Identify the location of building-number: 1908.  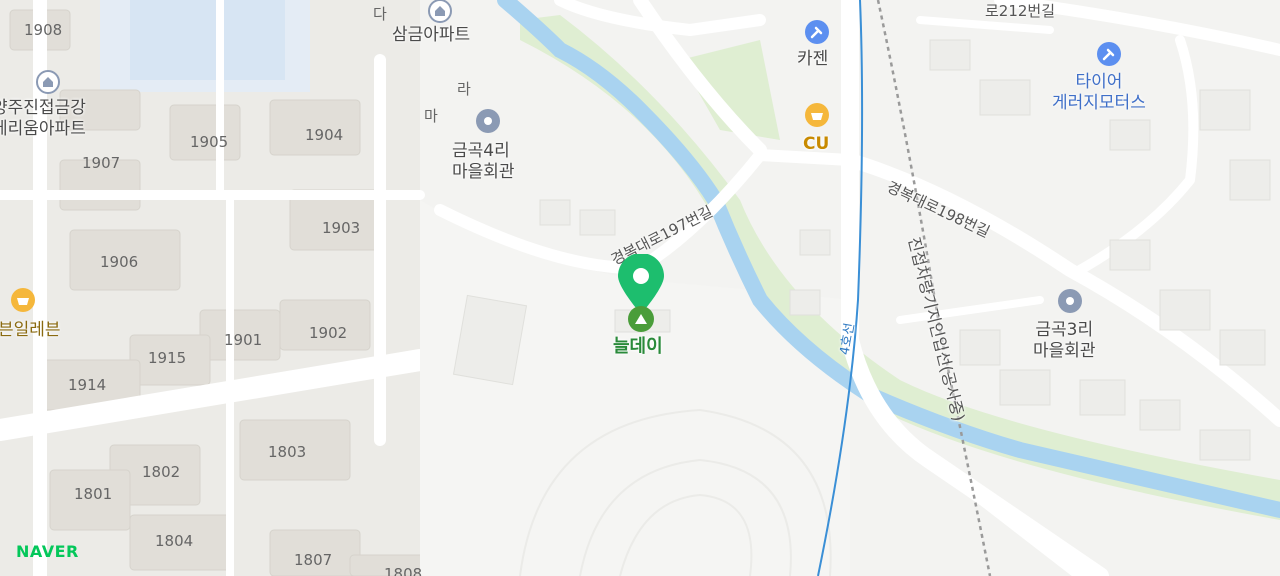
(43, 30).